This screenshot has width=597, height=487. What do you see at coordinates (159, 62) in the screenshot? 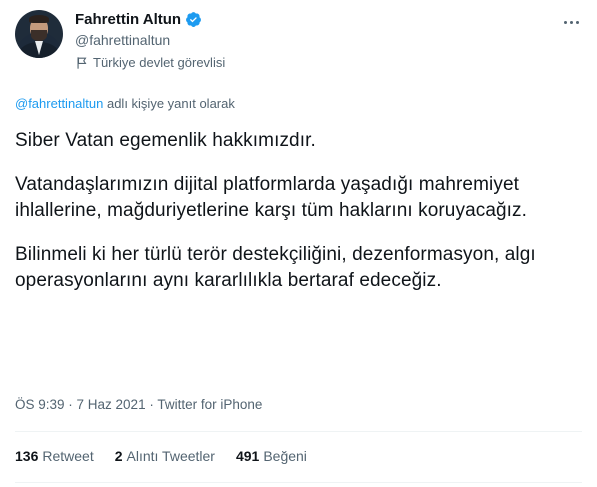
I see `government-label-text: Türkiye devlet görevlisi` at bounding box center [159, 62].